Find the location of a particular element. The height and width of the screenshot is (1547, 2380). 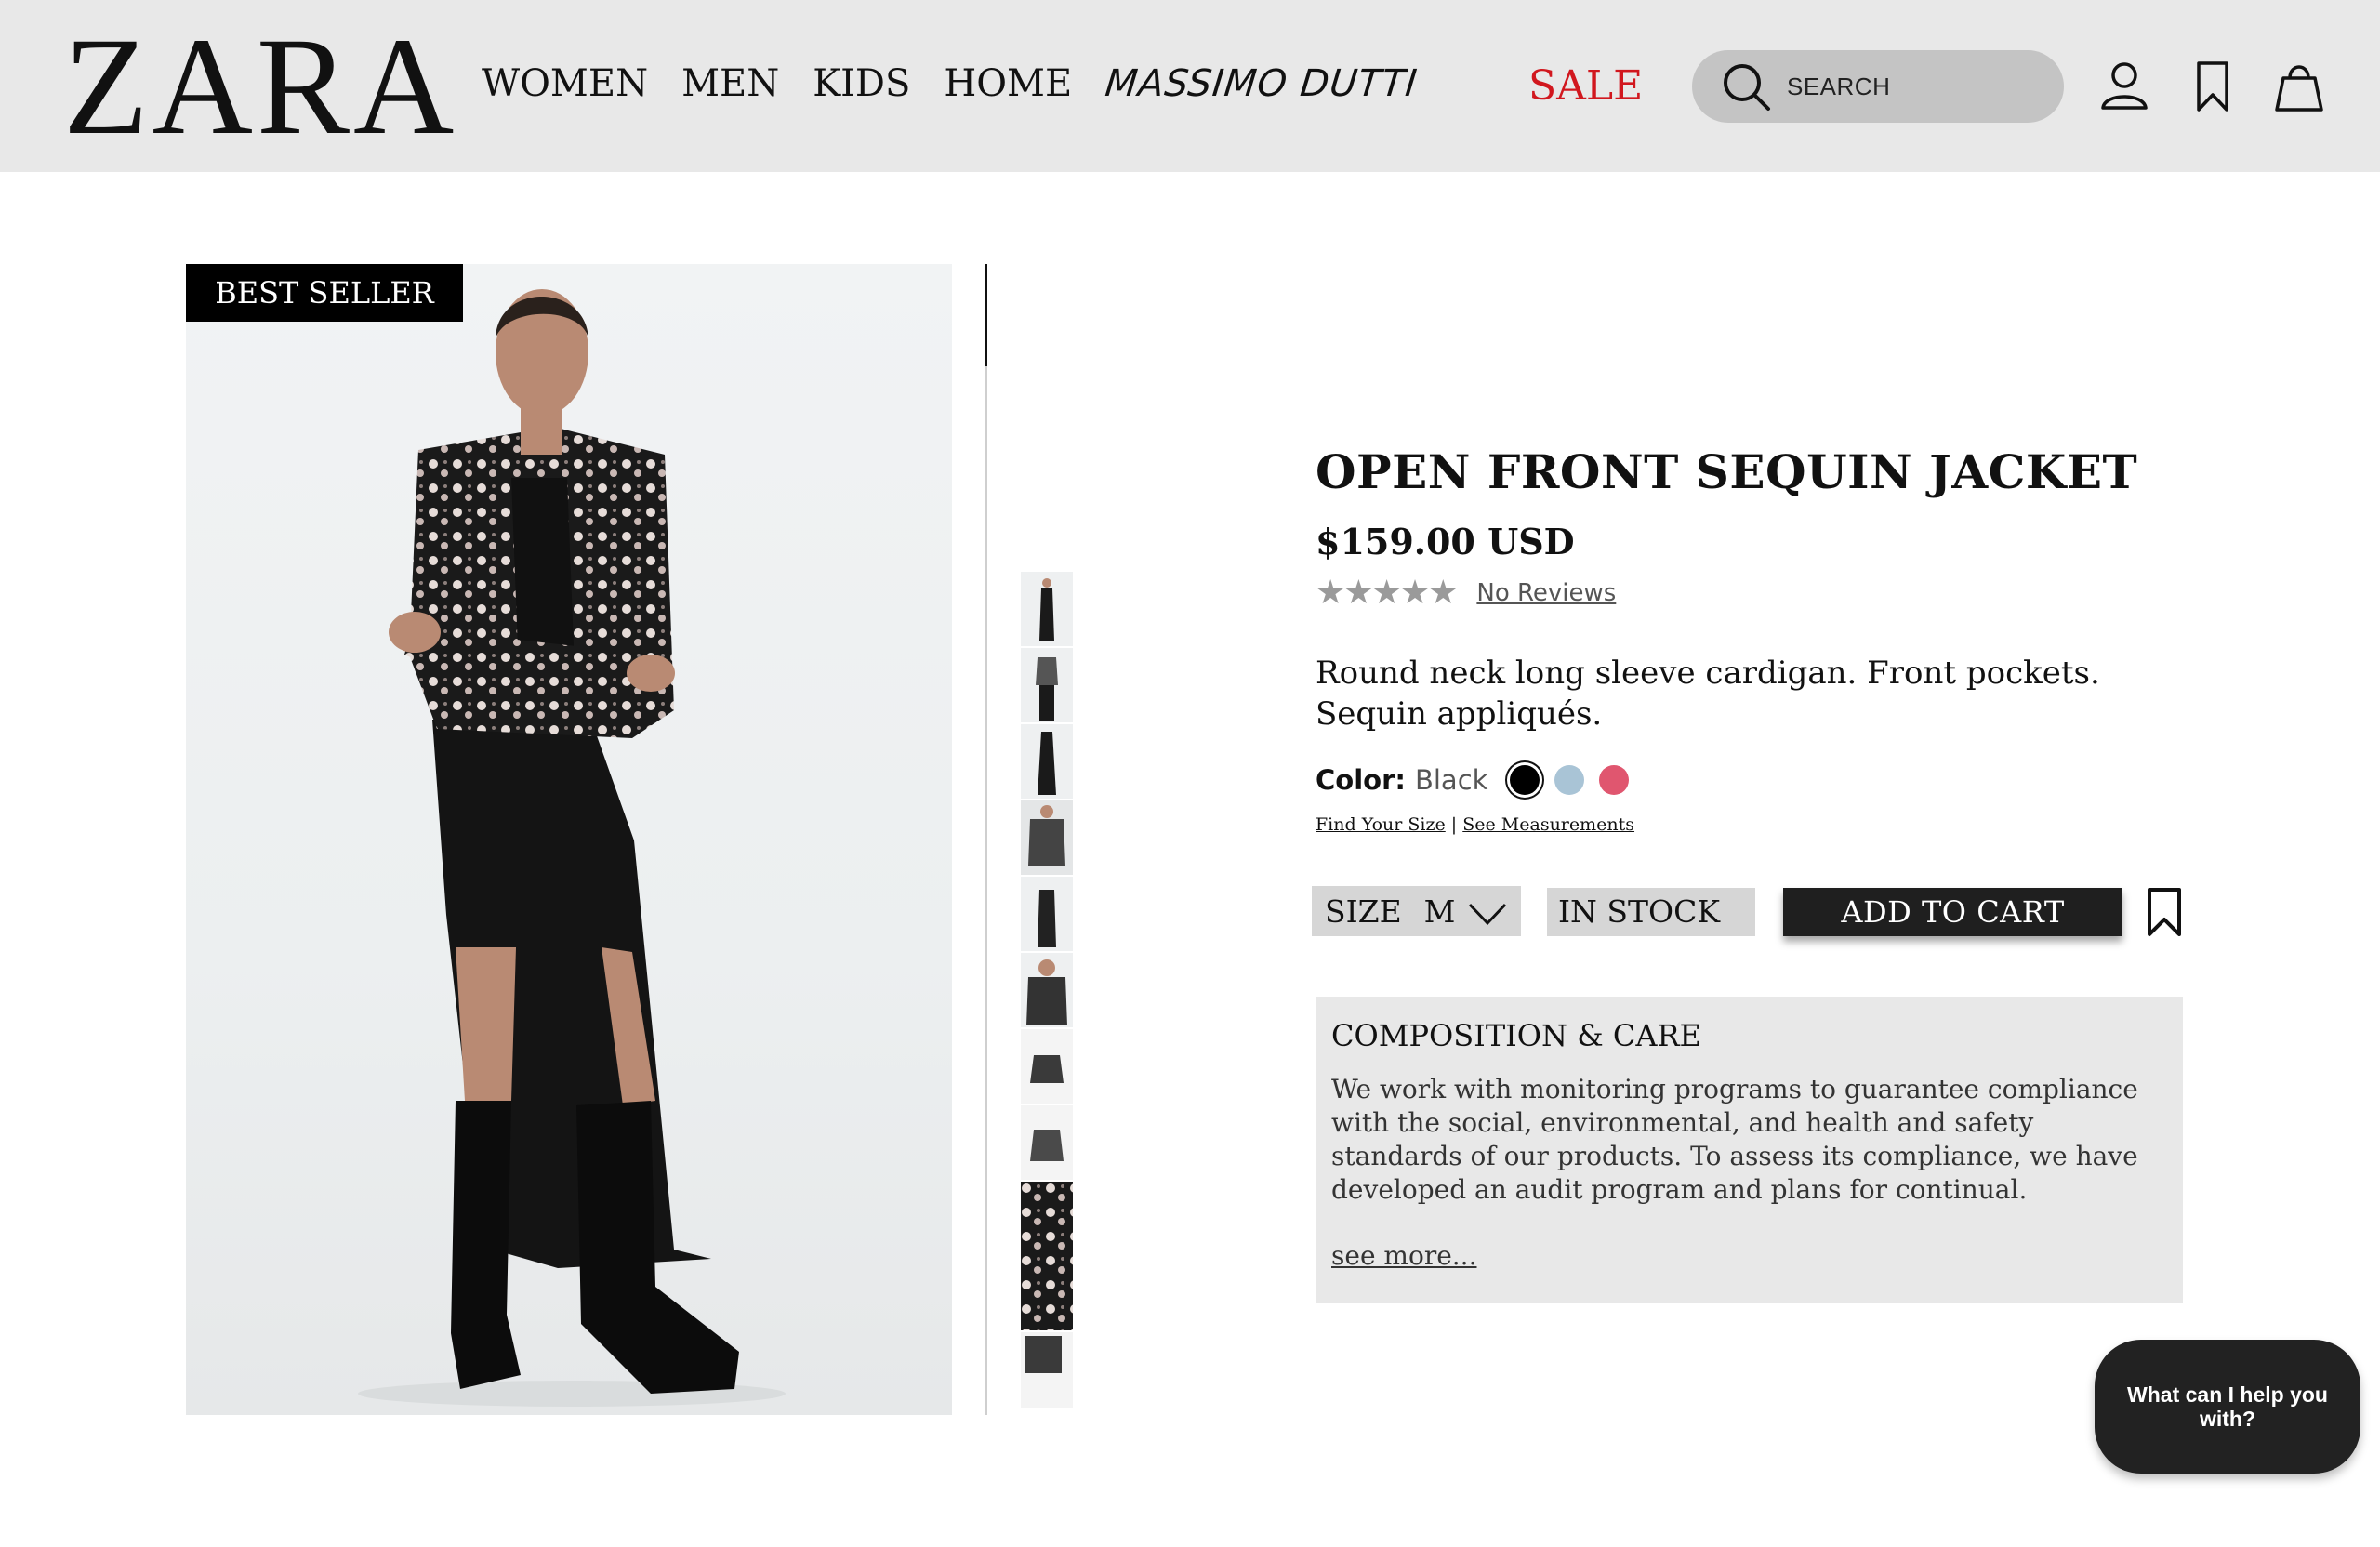

product-price: $159.00 USD is located at coordinates (1445, 541).